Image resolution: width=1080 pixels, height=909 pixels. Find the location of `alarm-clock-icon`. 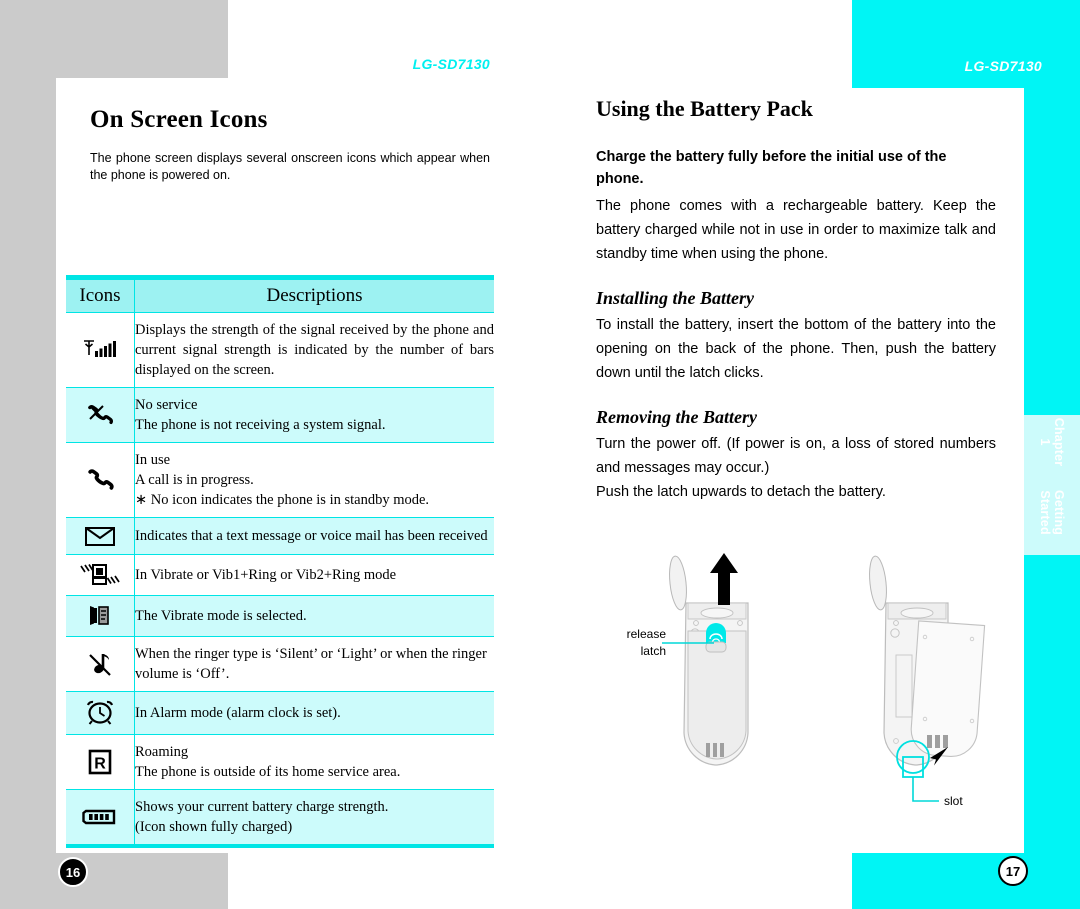

alarm-clock-icon is located at coordinates (100, 713).